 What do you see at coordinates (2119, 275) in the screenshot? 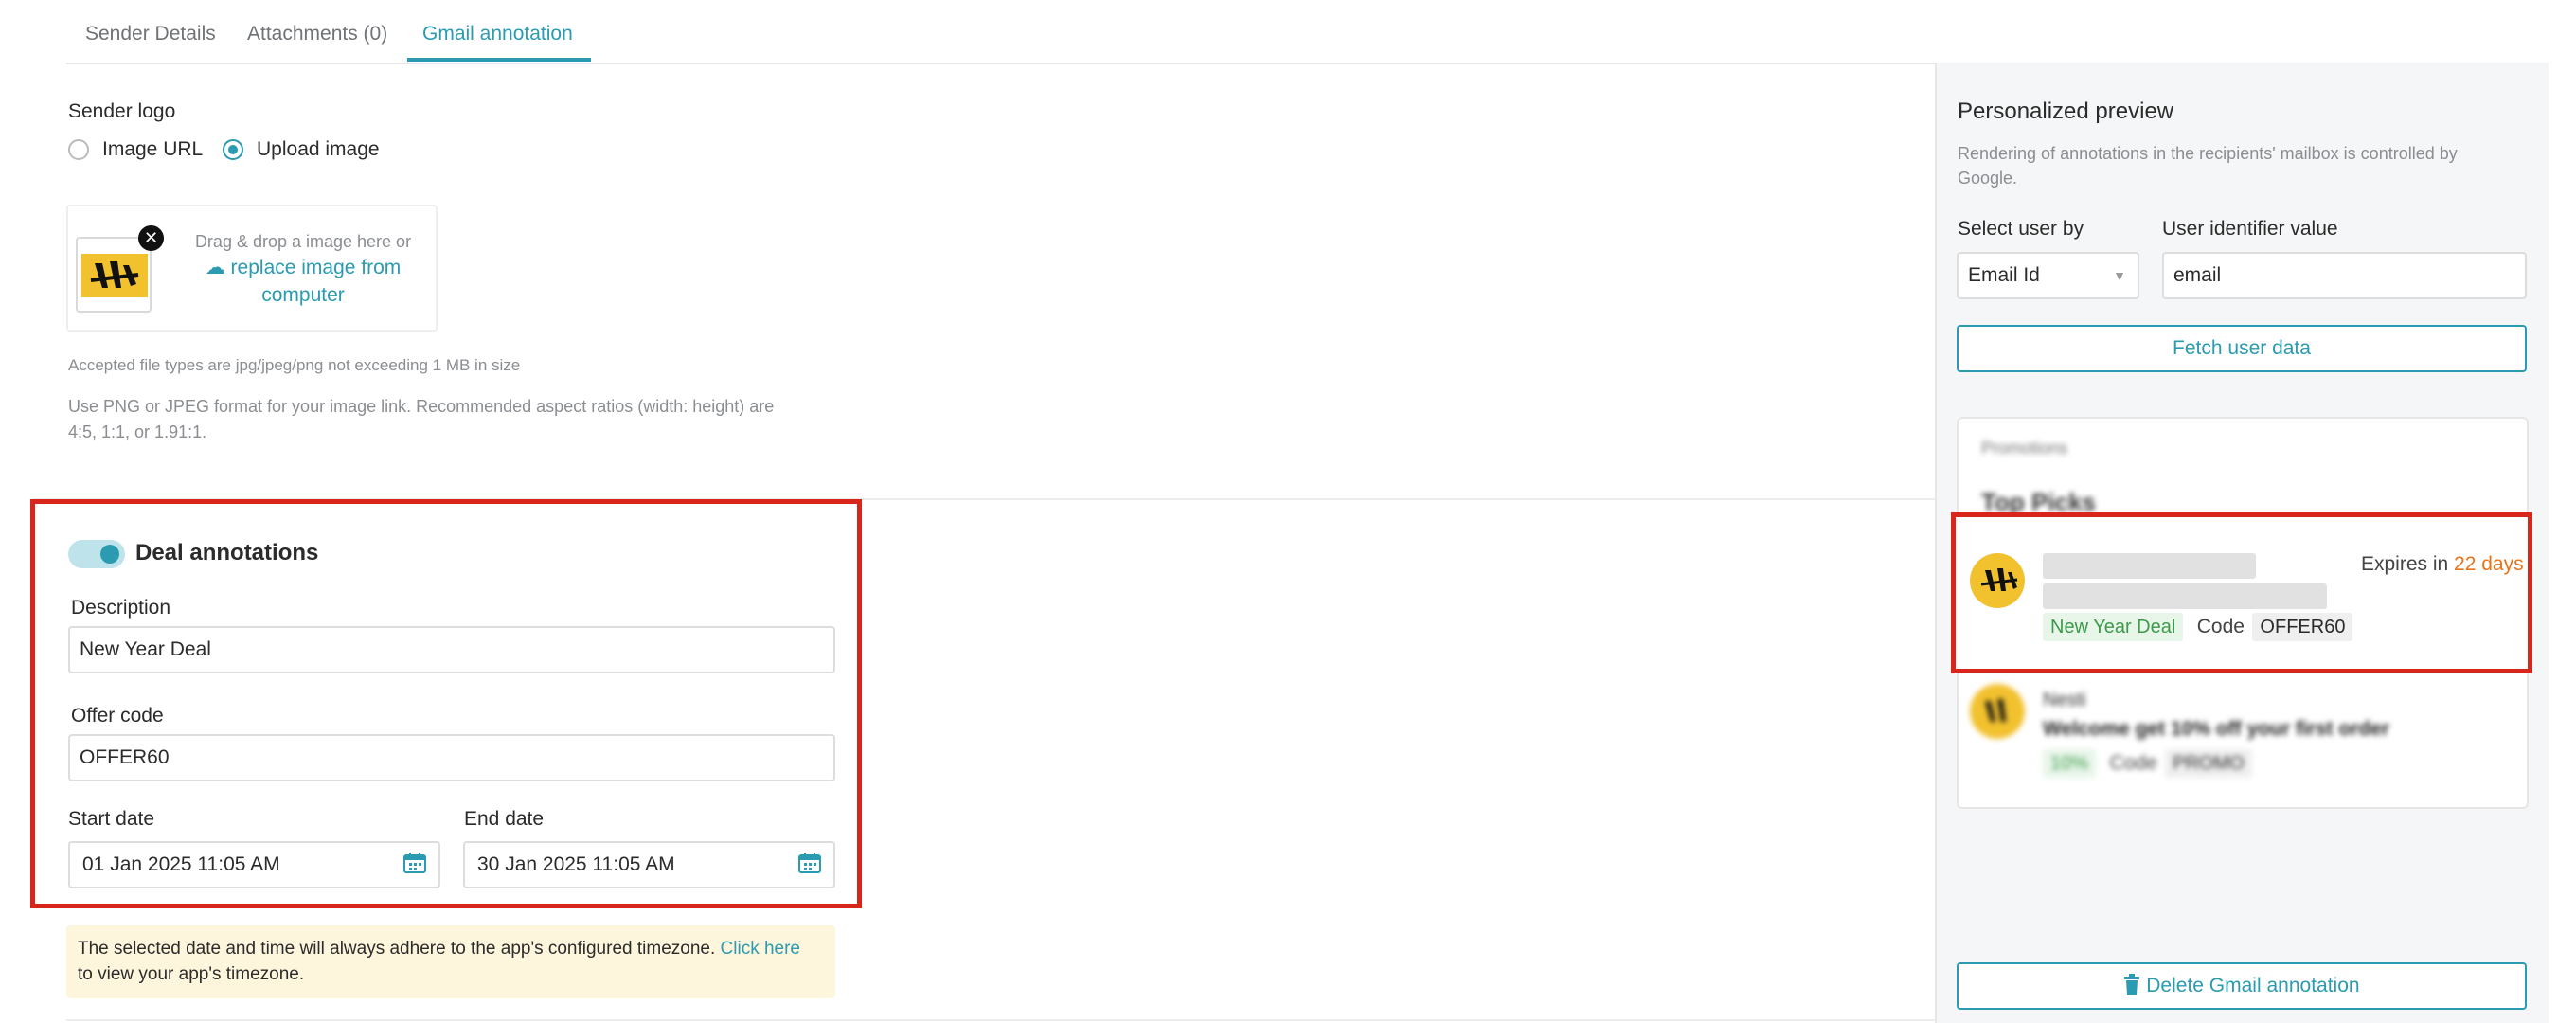
I see `chevron-down-icon: ▼` at bounding box center [2119, 275].